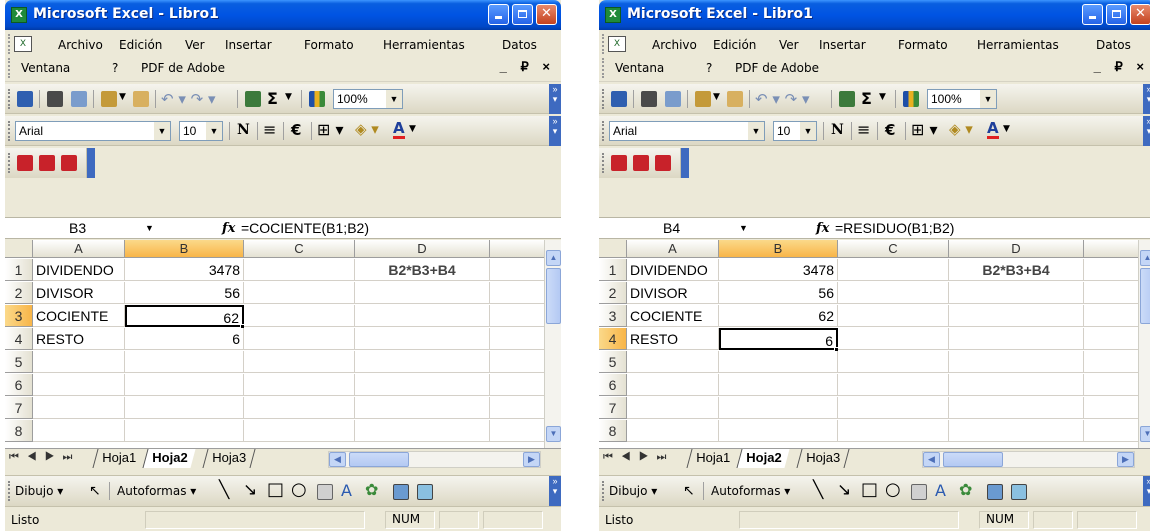  Describe the element at coordinates (613, 316) in the screenshot. I see `row-header-3: 3` at that location.